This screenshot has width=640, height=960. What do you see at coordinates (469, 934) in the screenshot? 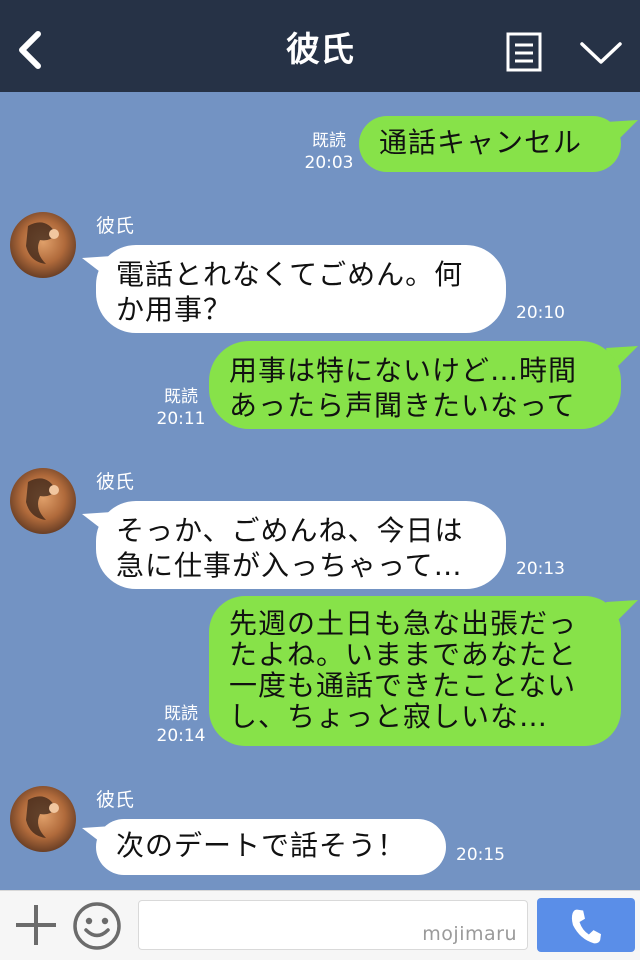
I see `watermark-text: mojimaru` at bounding box center [469, 934].